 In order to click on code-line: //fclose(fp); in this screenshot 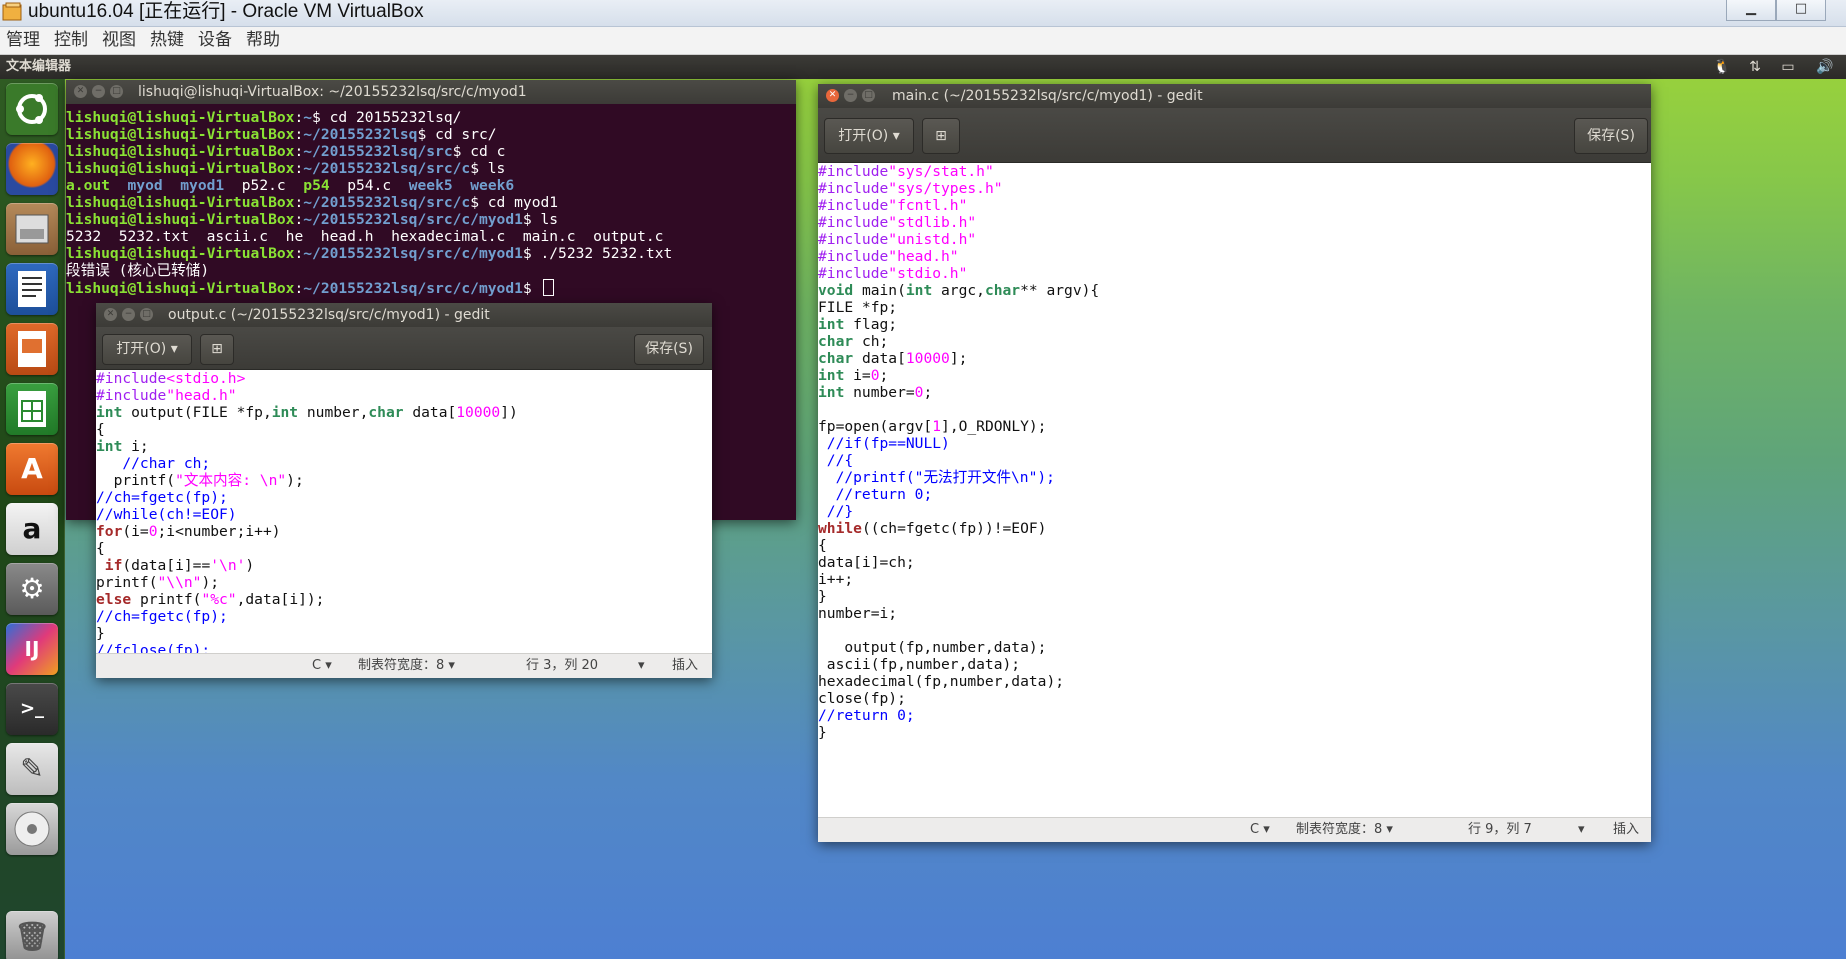, I will do `click(153, 647)`.